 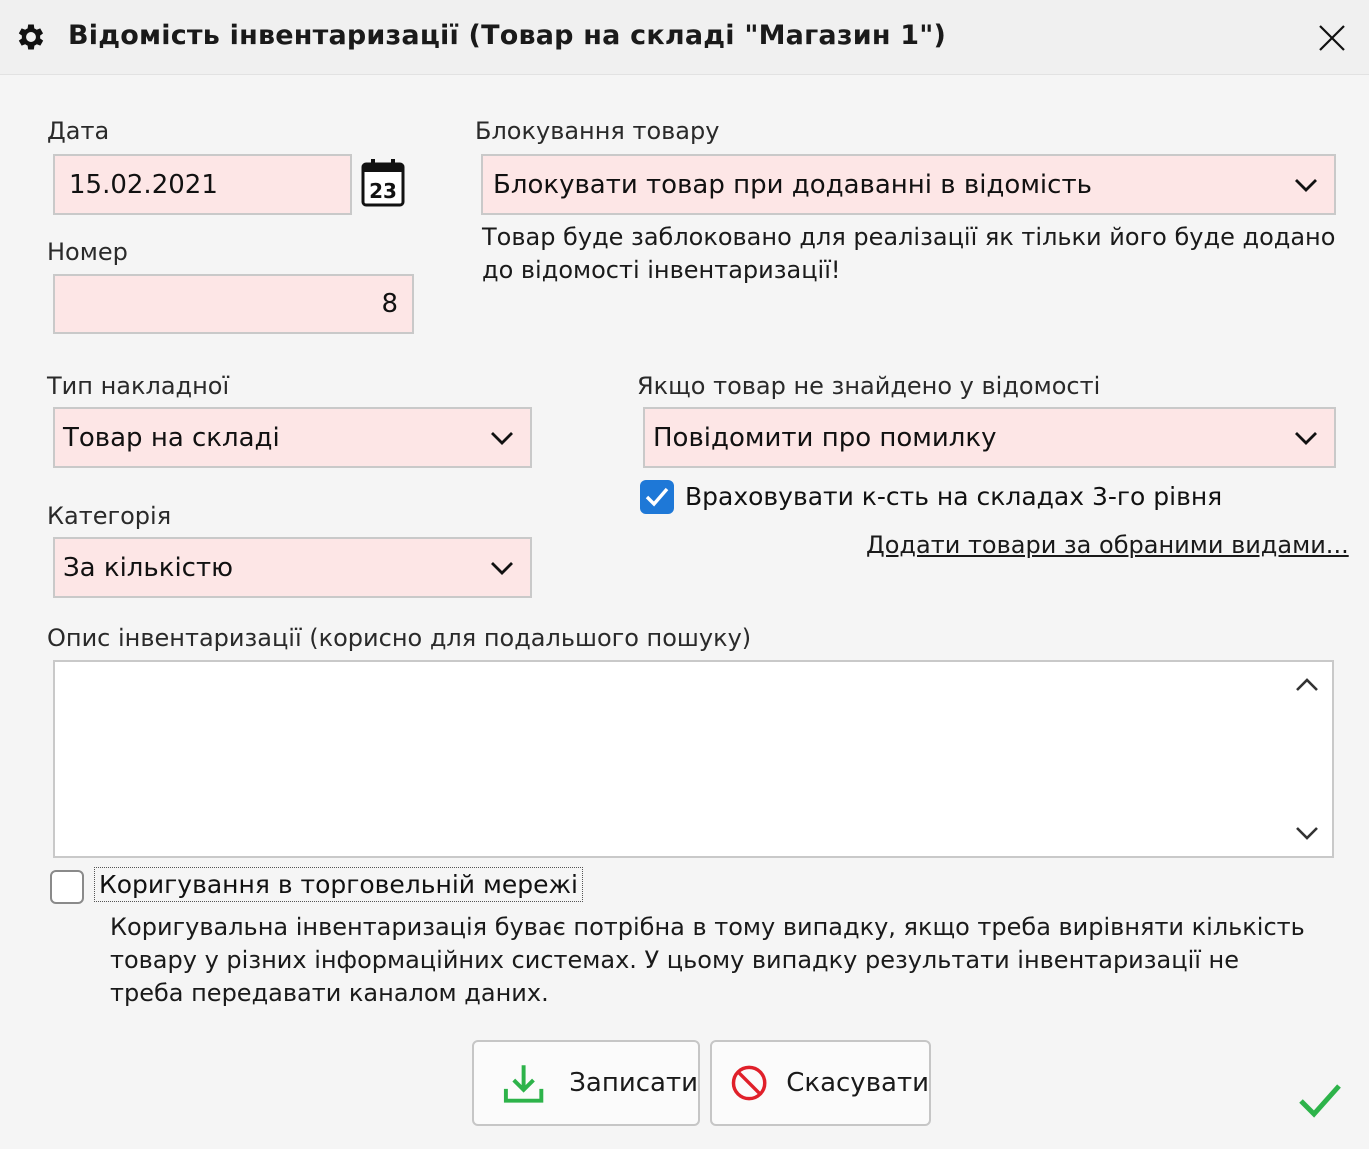 I want to click on download-icon, so click(x=523, y=1084).